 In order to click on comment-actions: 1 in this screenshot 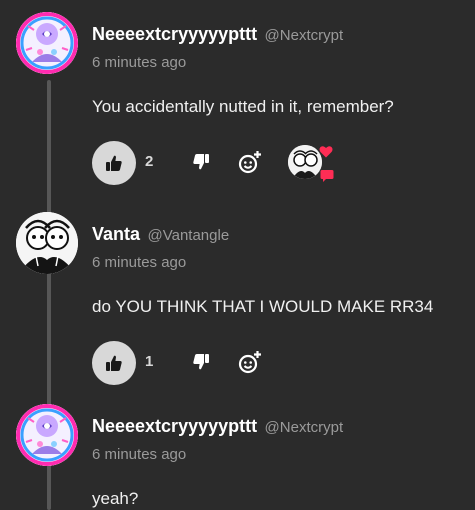, I will do `click(282, 363)`.